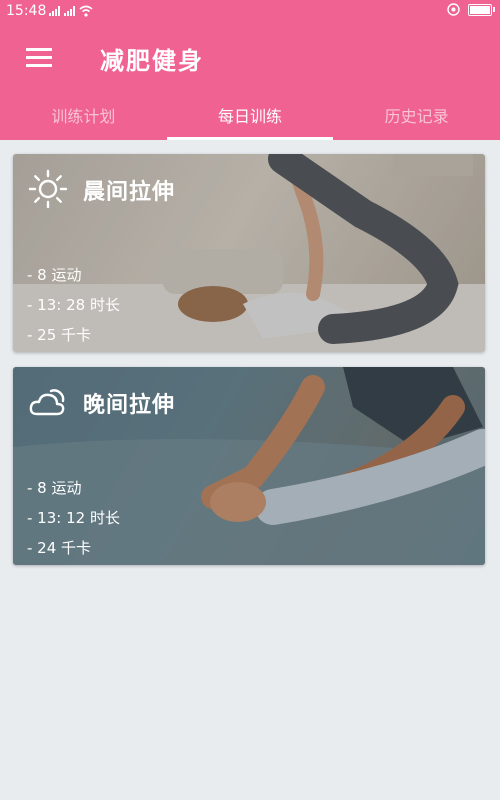  I want to click on sun-icon, so click(48, 189).